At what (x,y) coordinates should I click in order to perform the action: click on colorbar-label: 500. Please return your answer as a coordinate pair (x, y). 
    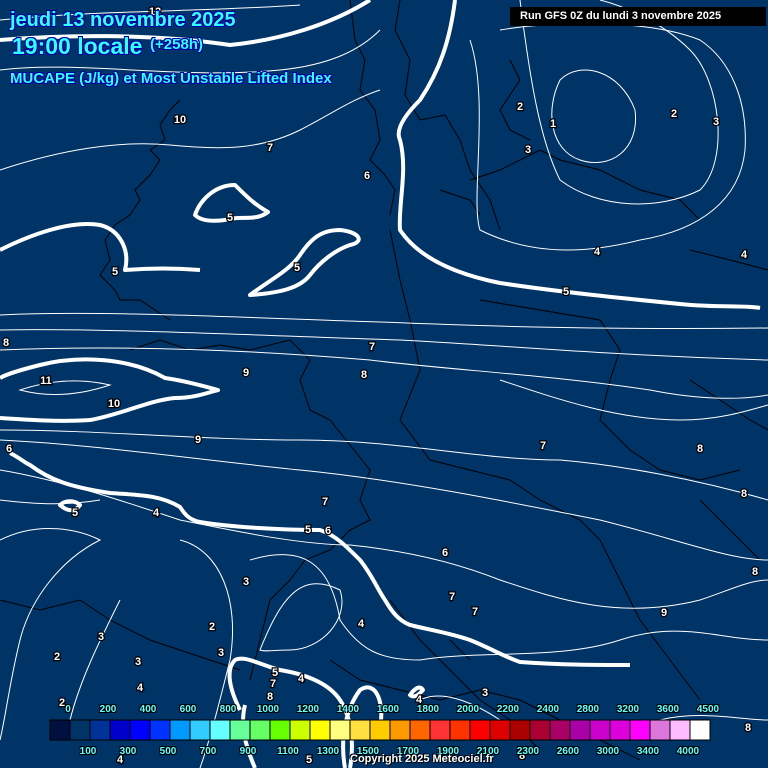
    Looking at the image, I should click on (168, 751).